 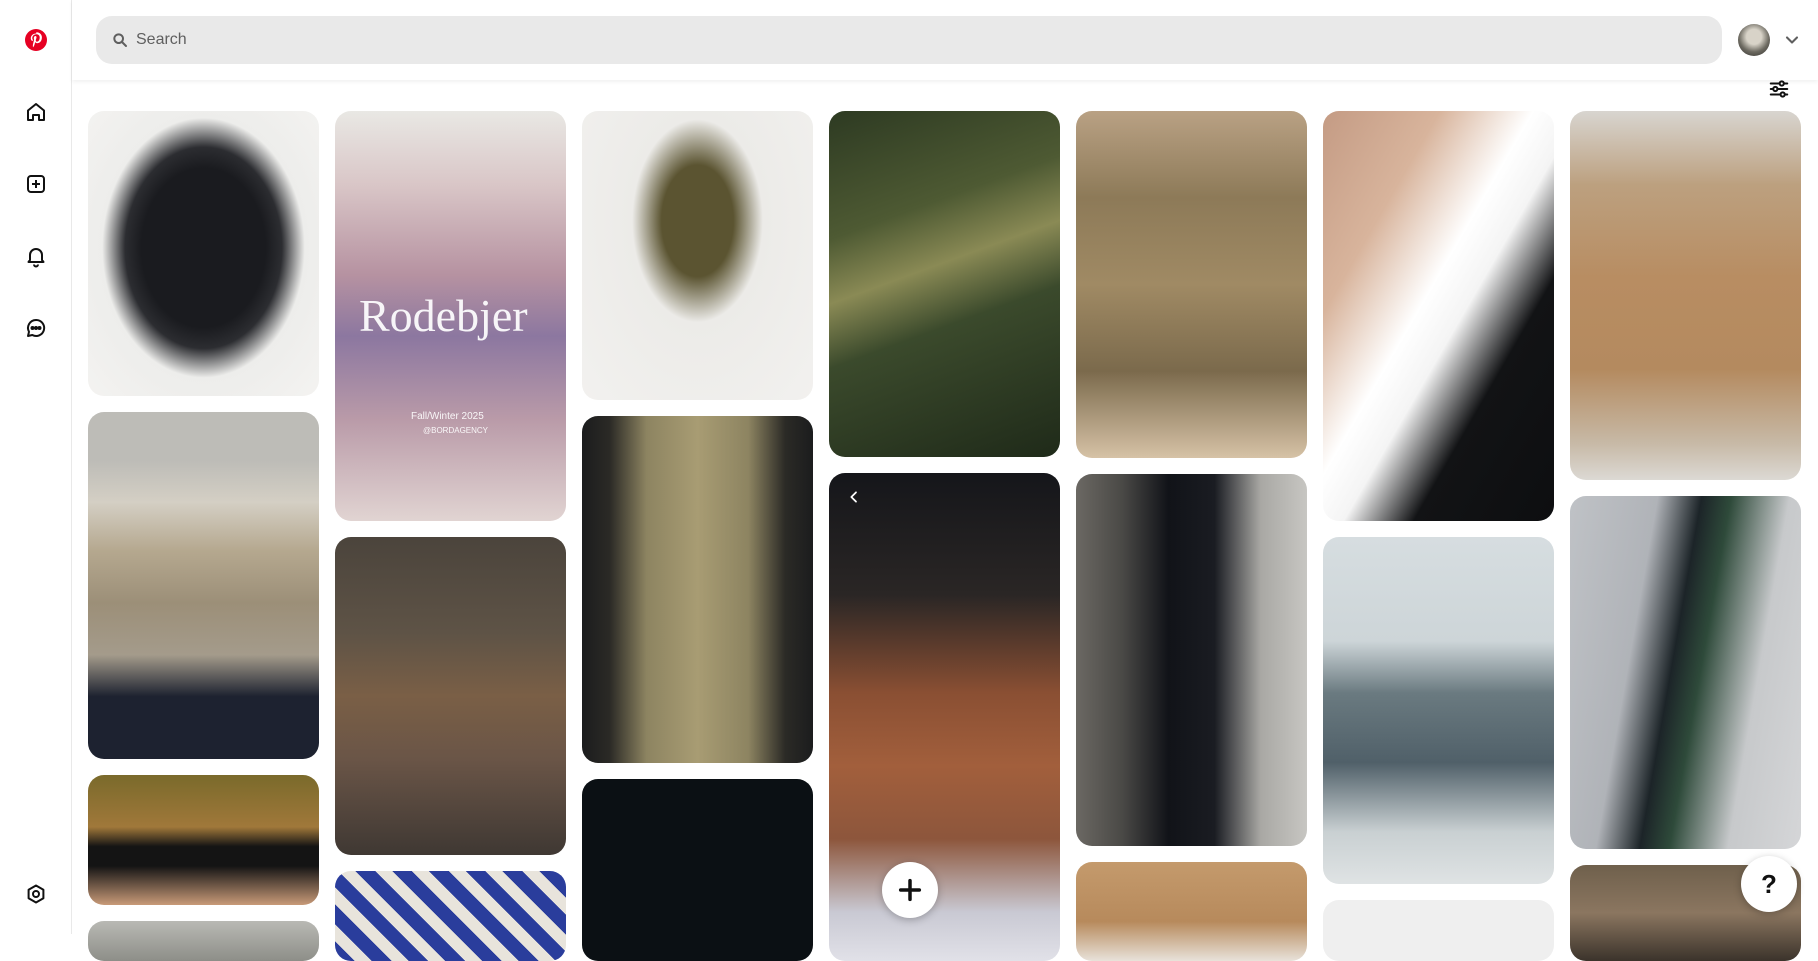 I want to click on pin-grey-check-suit, so click(x=1438, y=710).